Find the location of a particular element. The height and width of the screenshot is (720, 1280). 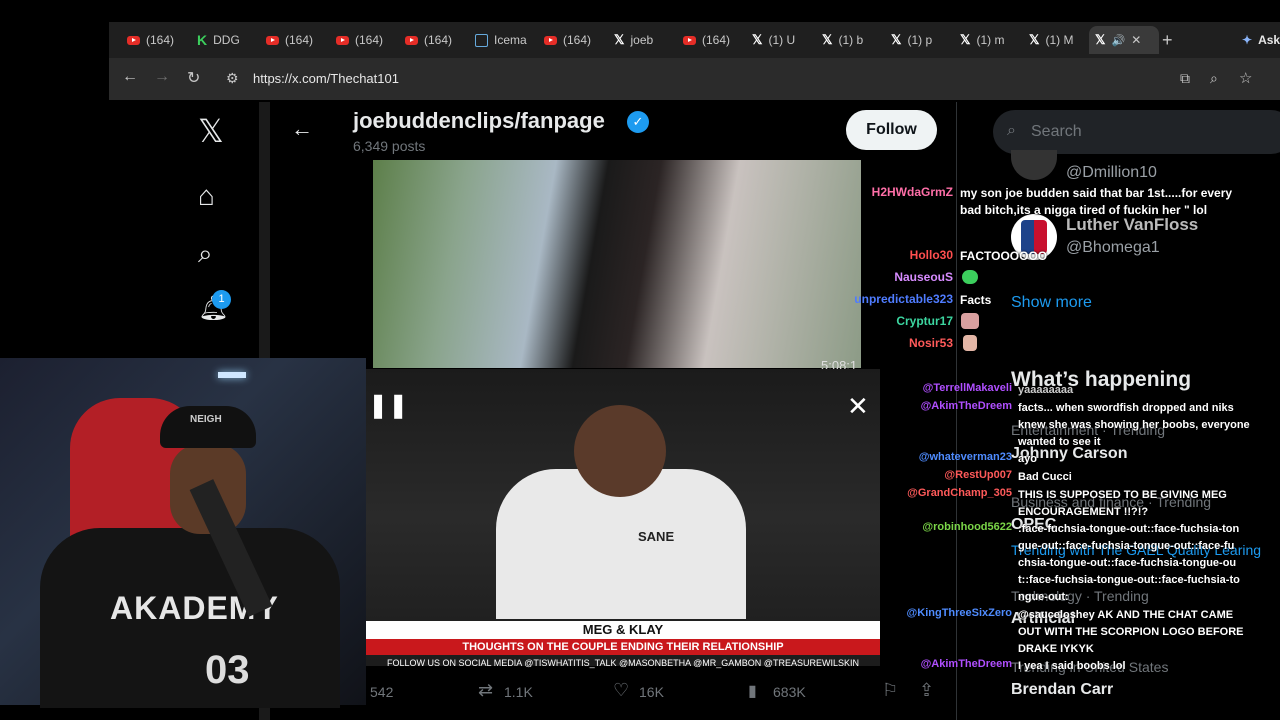

chat-username: @GrandChamp_305 is located at coordinates (959, 493).